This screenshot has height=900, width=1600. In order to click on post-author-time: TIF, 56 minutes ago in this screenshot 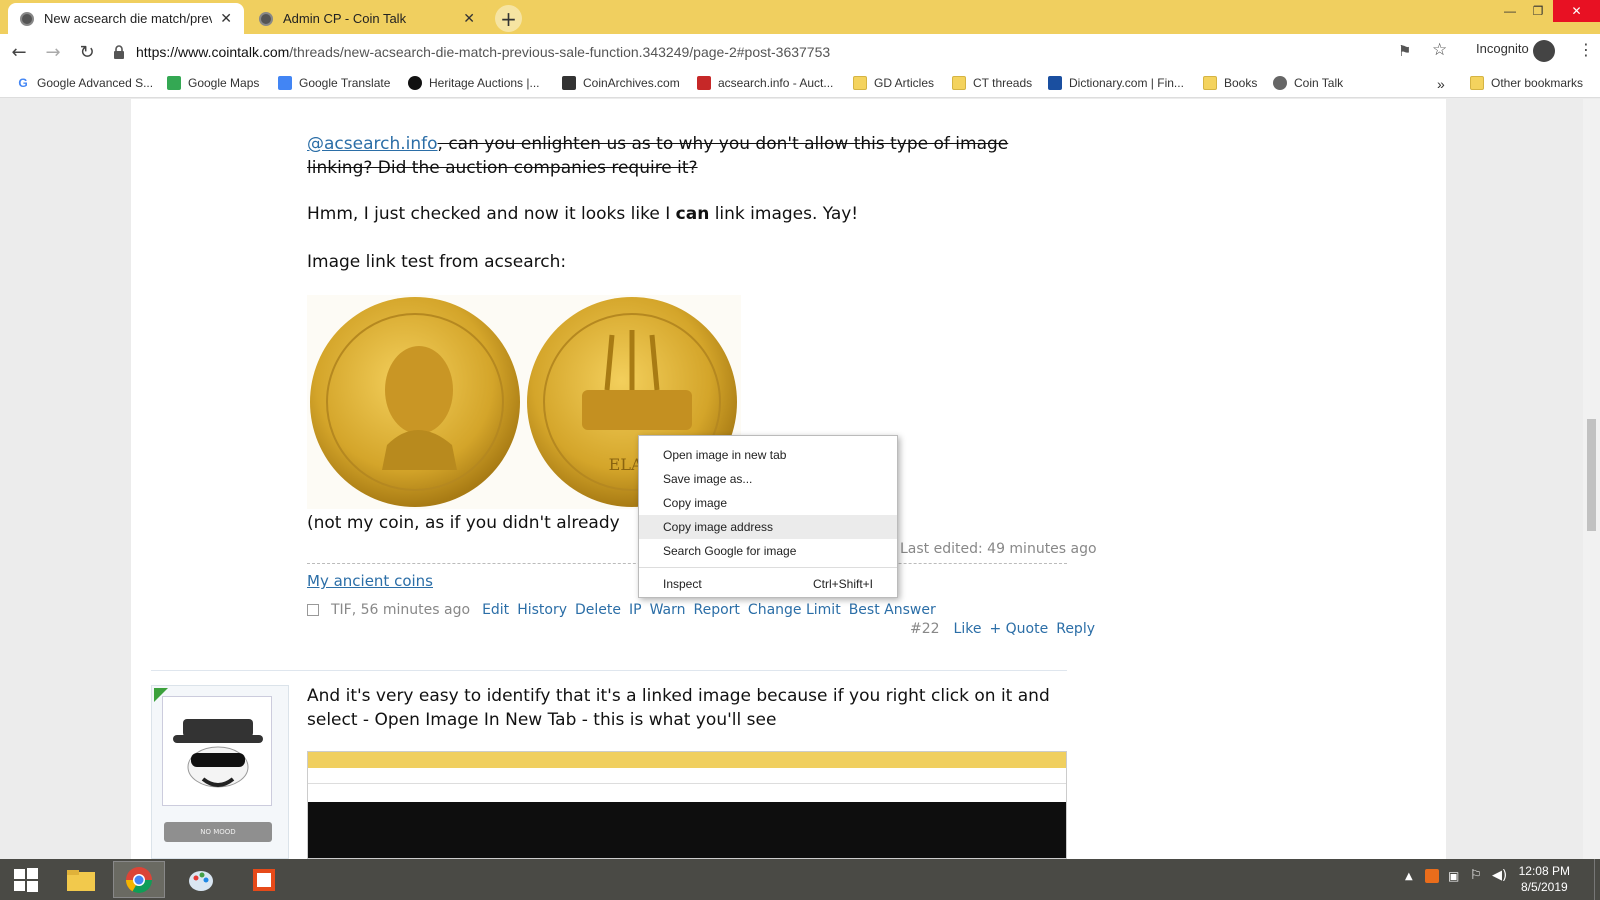, I will do `click(401, 610)`.